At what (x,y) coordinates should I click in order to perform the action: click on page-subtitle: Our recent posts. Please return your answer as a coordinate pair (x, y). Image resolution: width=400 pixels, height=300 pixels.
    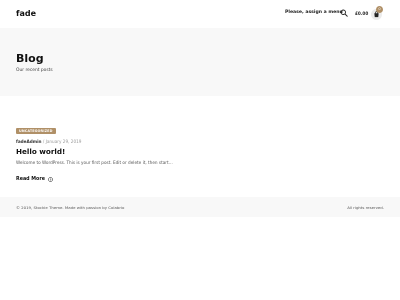
    Looking at the image, I should click on (34, 70).